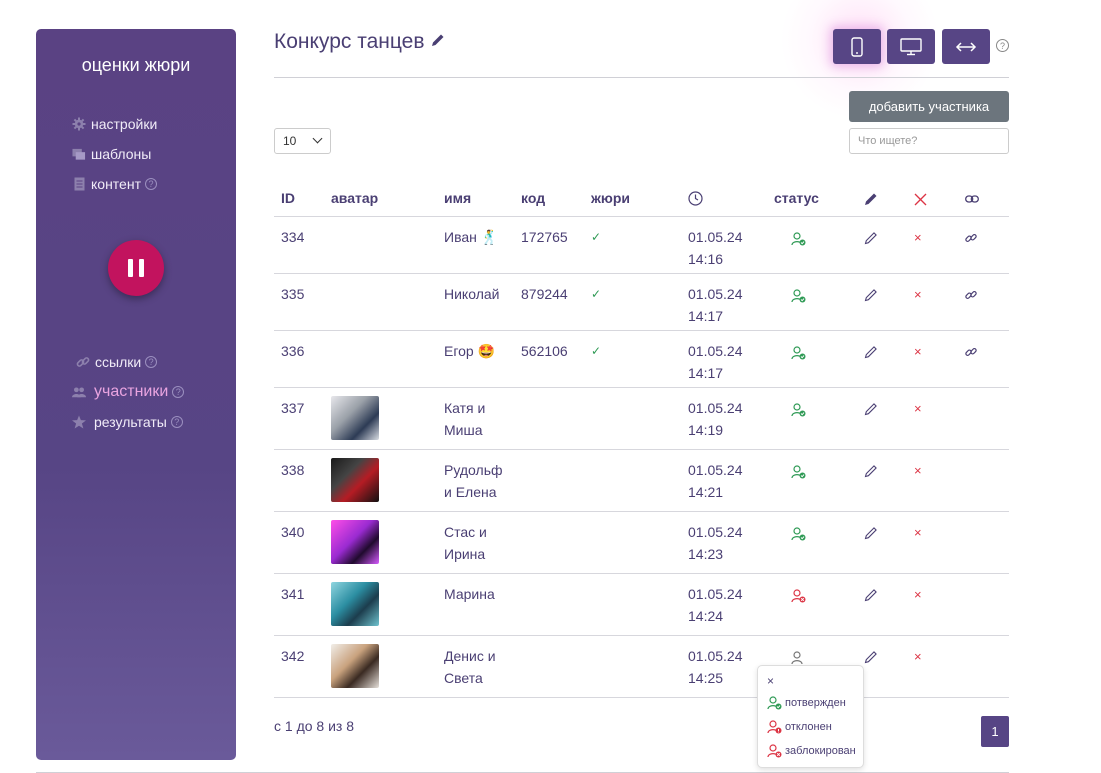  What do you see at coordinates (465, 553) in the screenshot?
I see `name-line-2: Ирина` at bounding box center [465, 553].